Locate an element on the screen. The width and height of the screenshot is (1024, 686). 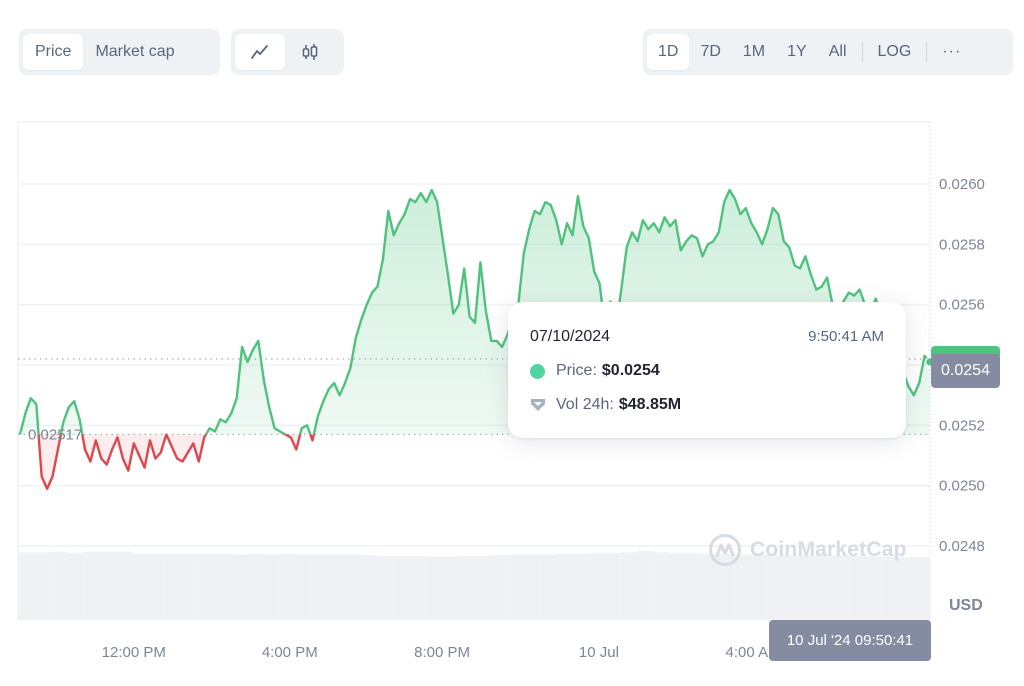
tooltip-volume-label: Vol 24h: is located at coordinates (585, 404).